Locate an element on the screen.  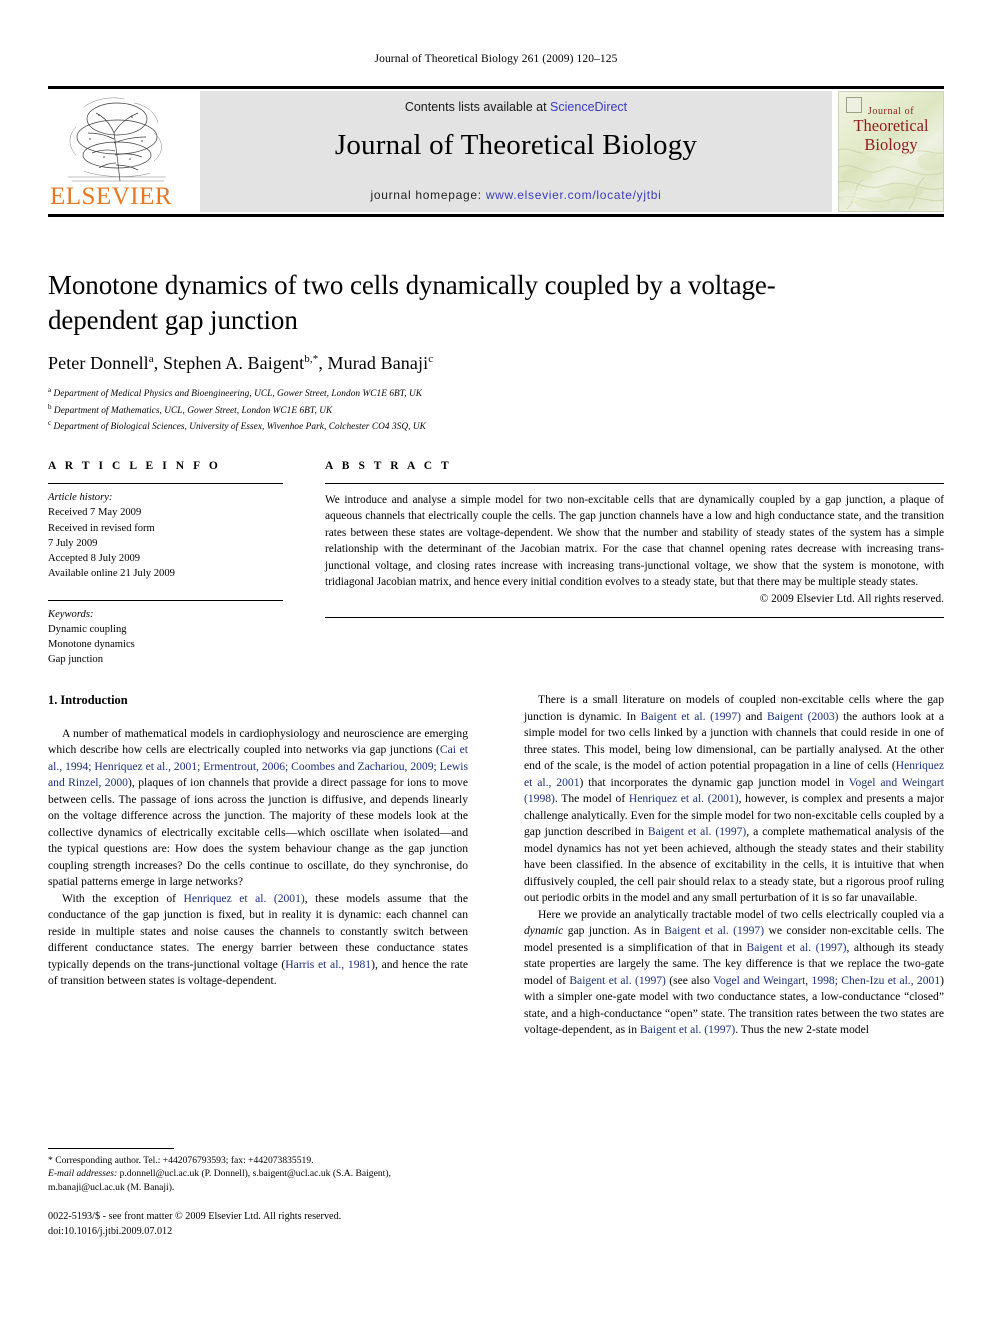
cover-title-line3: Biology is located at coordinates (891, 144).